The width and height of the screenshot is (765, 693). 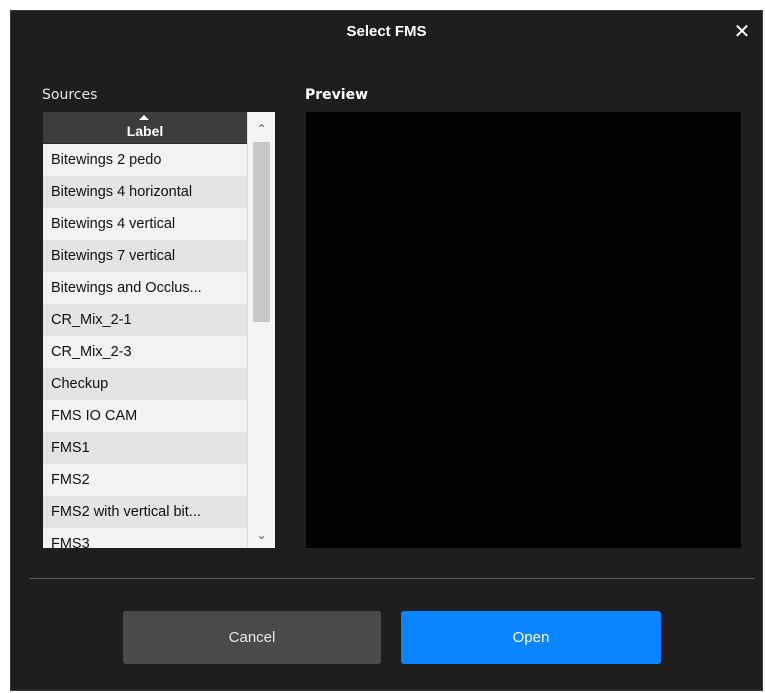 What do you see at coordinates (531, 637) in the screenshot?
I see `open-button: Open` at bounding box center [531, 637].